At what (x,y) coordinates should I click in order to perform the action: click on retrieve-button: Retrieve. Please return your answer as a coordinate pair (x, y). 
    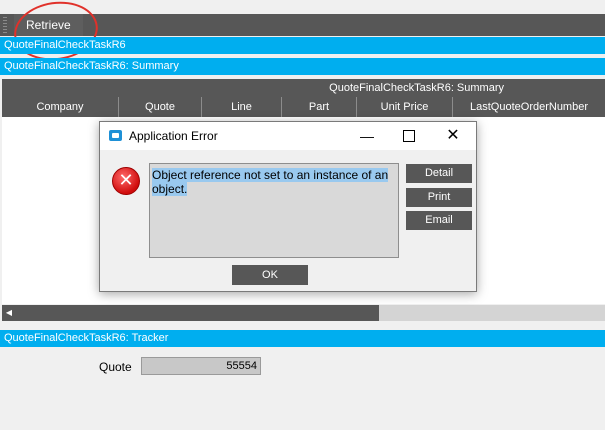
    Looking at the image, I should click on (48, 25).